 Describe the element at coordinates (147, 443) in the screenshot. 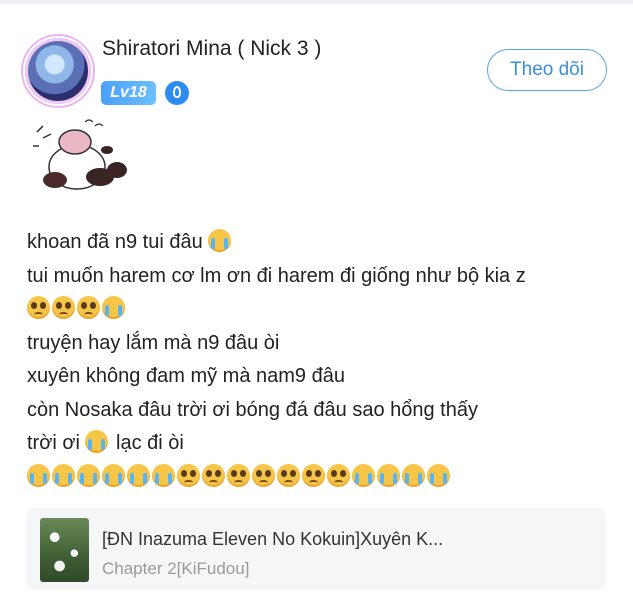

I see `comment-text: lạc đi òi` at that location.